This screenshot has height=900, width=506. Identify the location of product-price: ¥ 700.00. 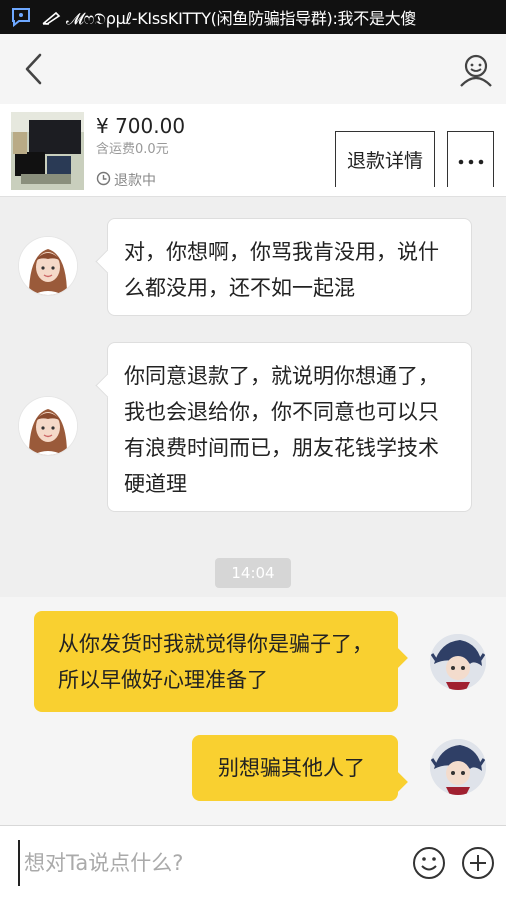
(141, 126).